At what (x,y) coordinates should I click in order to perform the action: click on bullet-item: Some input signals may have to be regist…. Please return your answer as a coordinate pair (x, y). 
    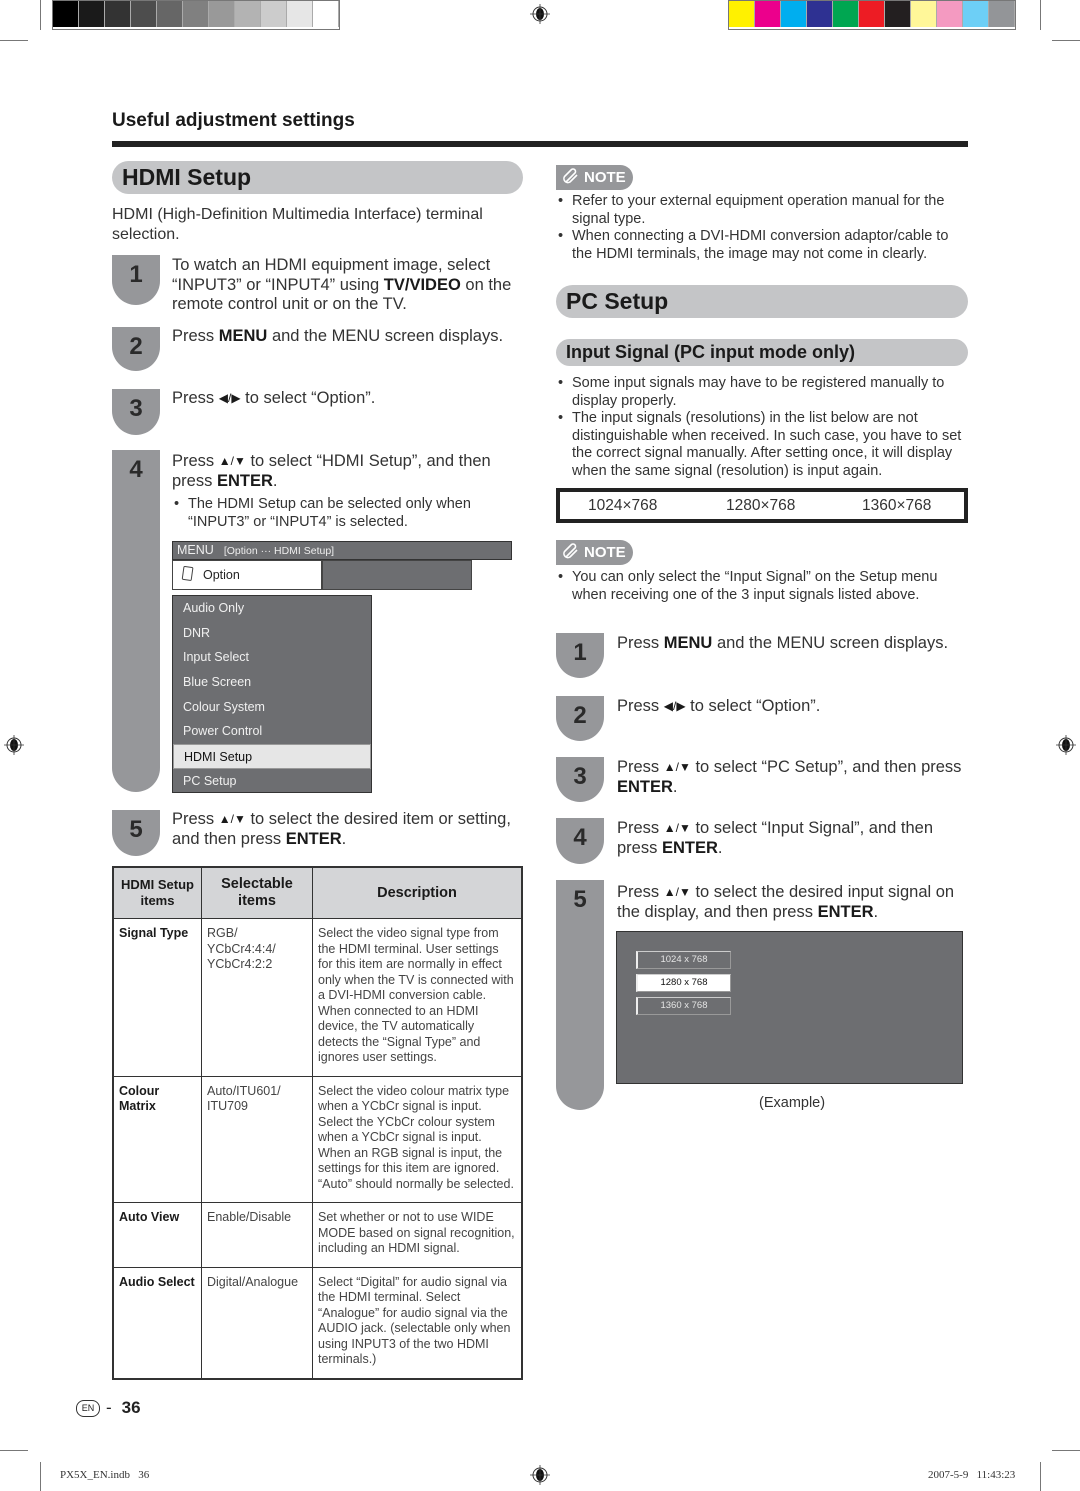
    Looking at the image, I should click on (762, 392).